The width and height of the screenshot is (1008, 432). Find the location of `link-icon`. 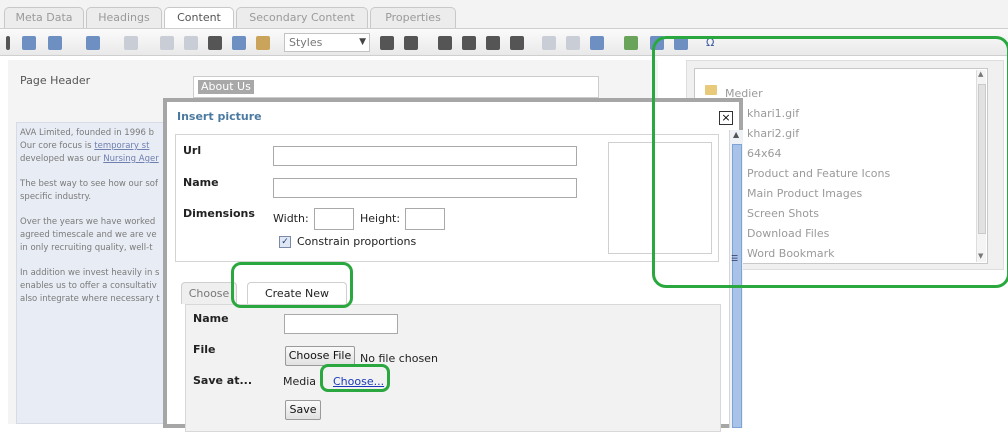

link-icon is located at coordinates (549, 43).